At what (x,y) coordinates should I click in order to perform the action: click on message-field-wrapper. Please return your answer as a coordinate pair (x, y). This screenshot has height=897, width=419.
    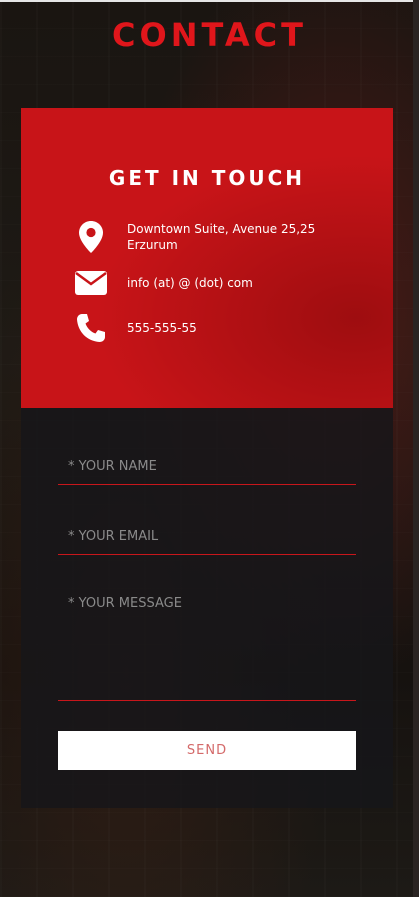
    Looking at the image, I should click on (207, 644).